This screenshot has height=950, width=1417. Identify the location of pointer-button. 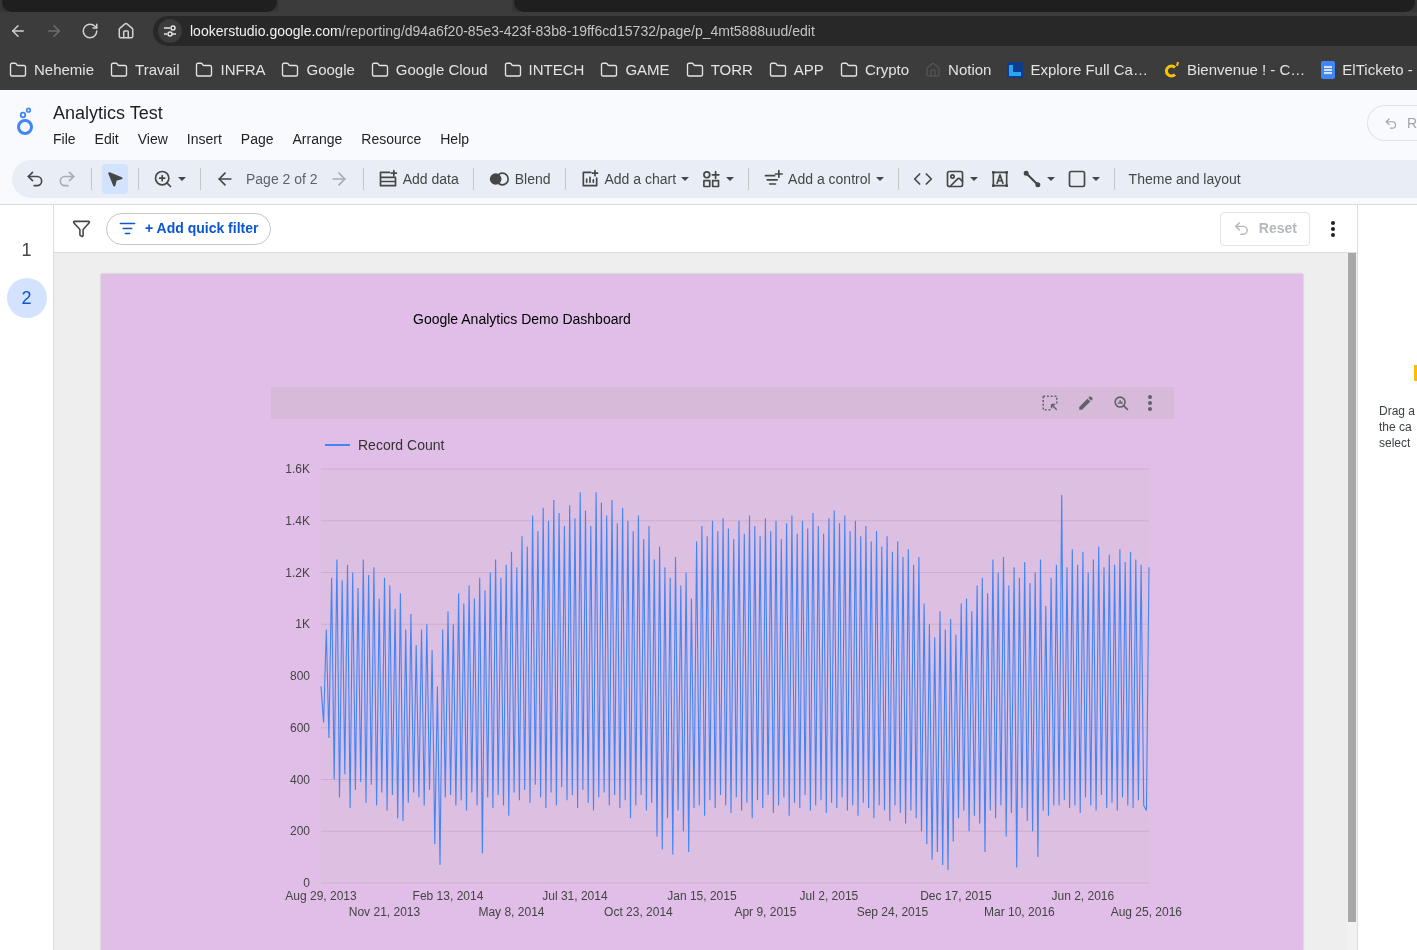
(115, 179).